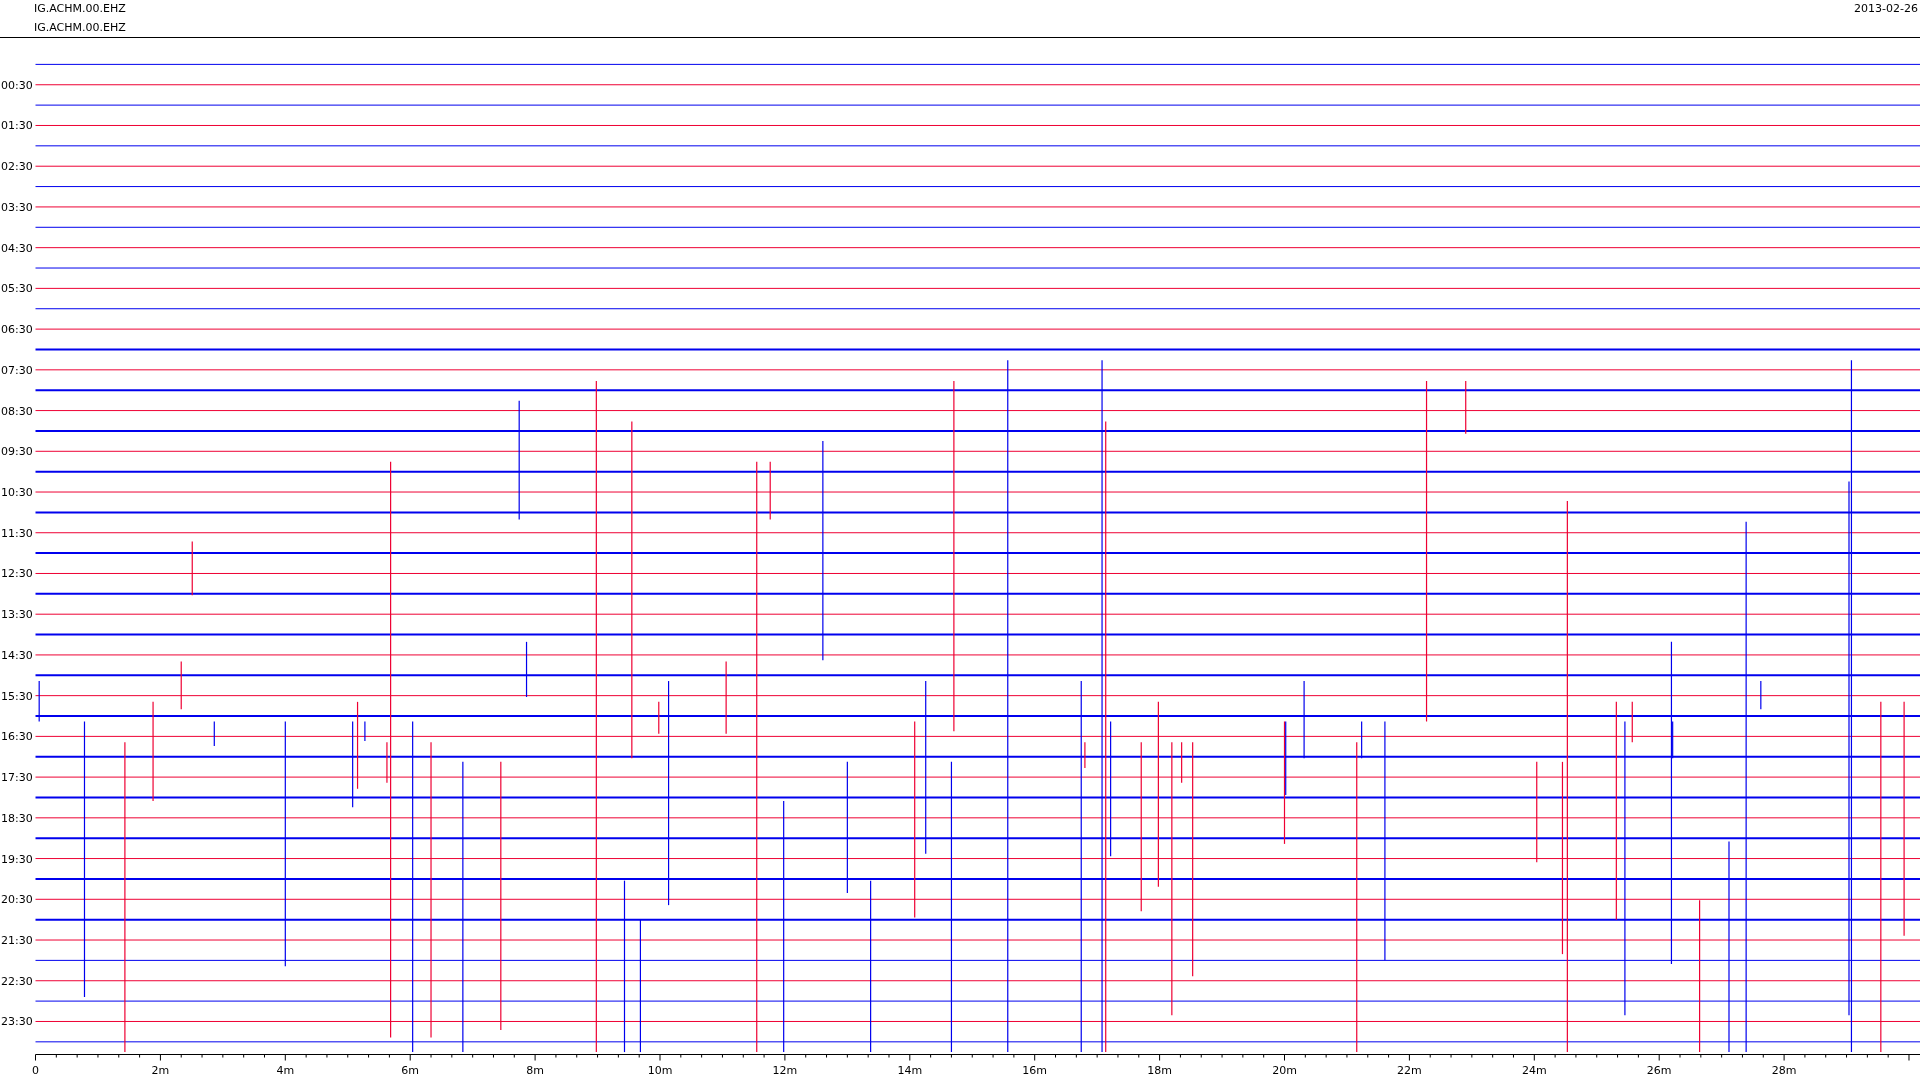 This screenshot has width=1920, height=1080. What do you see at coordinates (17, 289) in the screenshot?
I see `hour-label: 05:30` at bounding box center [17, 289].